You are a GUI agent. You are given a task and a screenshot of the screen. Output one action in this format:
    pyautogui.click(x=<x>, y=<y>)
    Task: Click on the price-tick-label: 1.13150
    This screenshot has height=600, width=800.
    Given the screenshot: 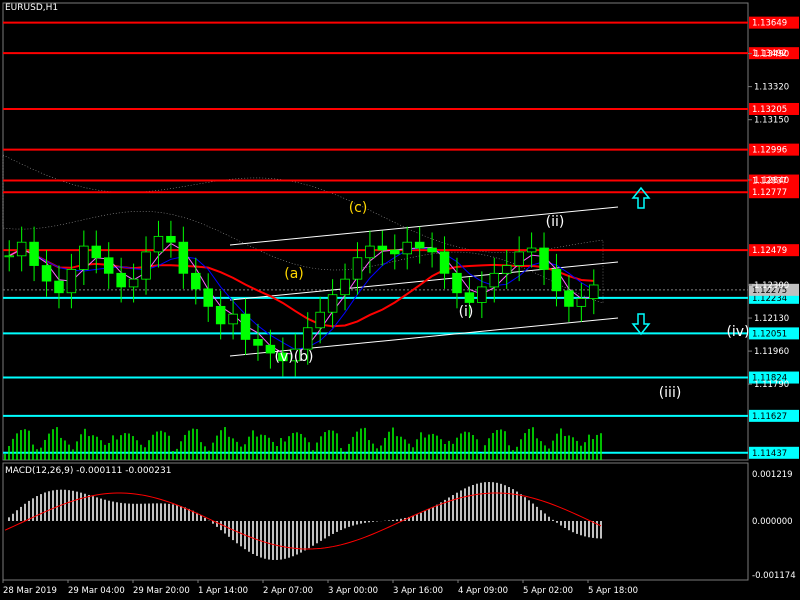 What is the action you would take?
    pyautogui.click(x=771, y=121)
    